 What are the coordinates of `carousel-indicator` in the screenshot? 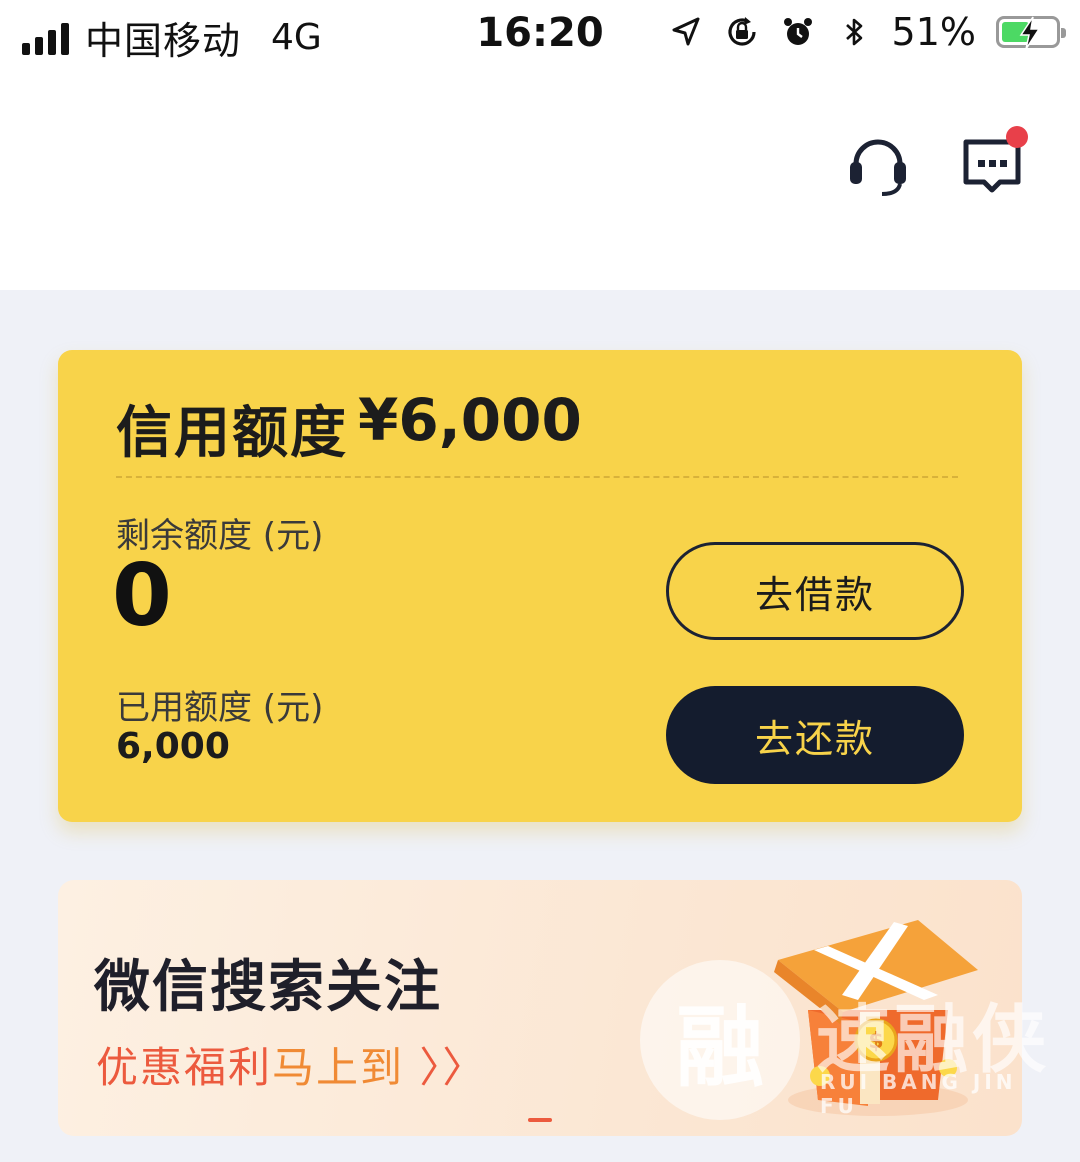 It's located at (540, 1120).